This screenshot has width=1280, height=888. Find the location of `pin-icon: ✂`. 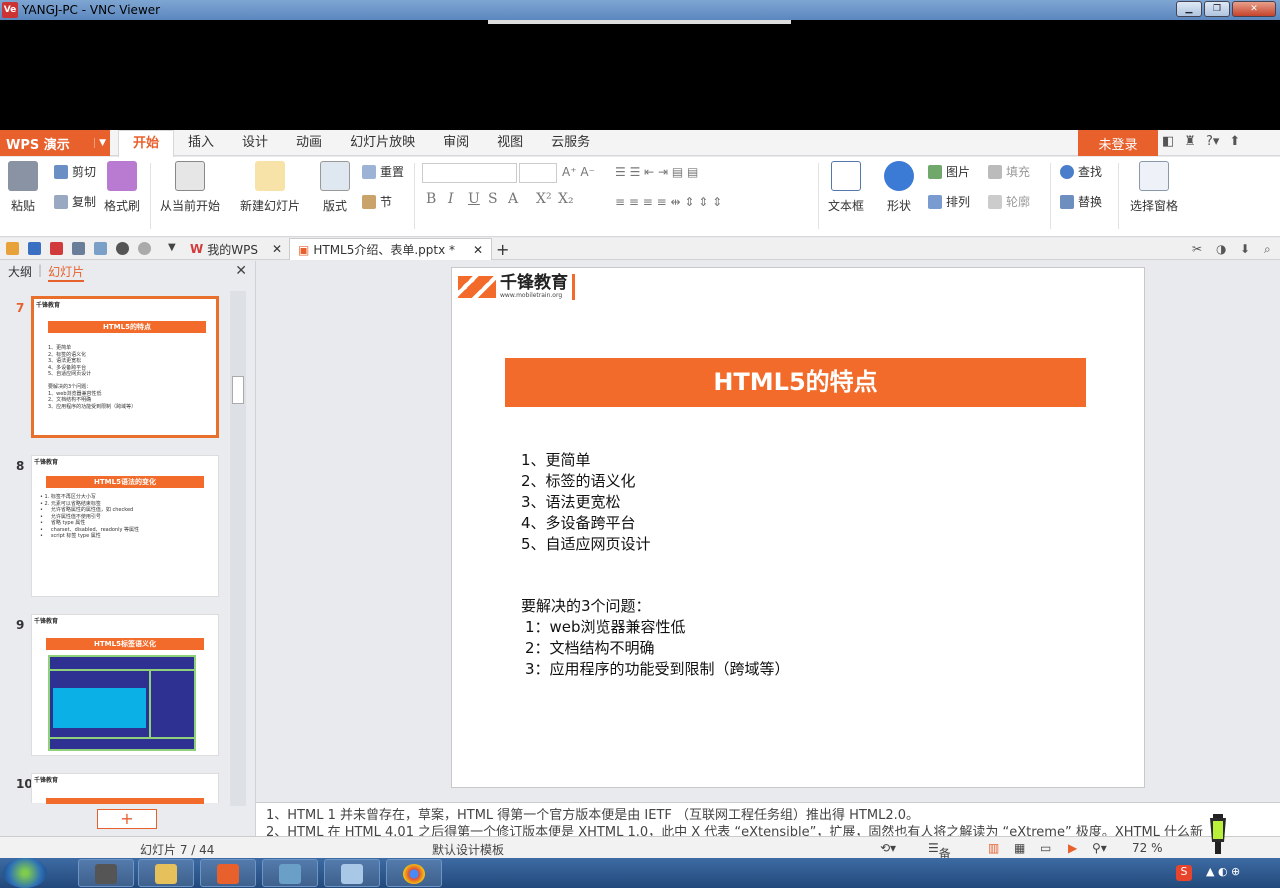

pin-icon: ✂ is located at coordinates (1198, 249).